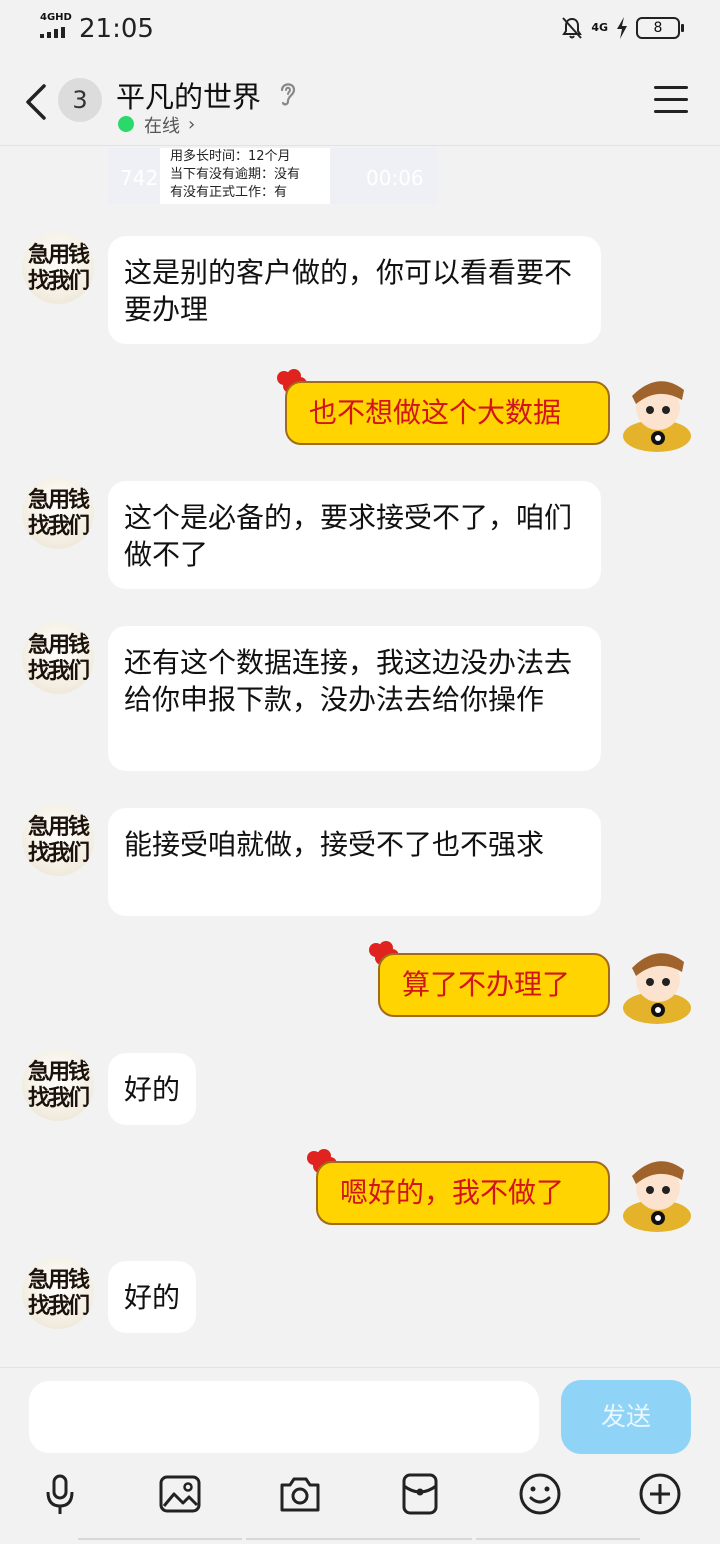 This screenshot has width=720, height=1544. What do you see at coordinates (447, 413) in the screenshot?
I see `message-bubble: 也不想做这个大数据` at bounding box center [447, 413].